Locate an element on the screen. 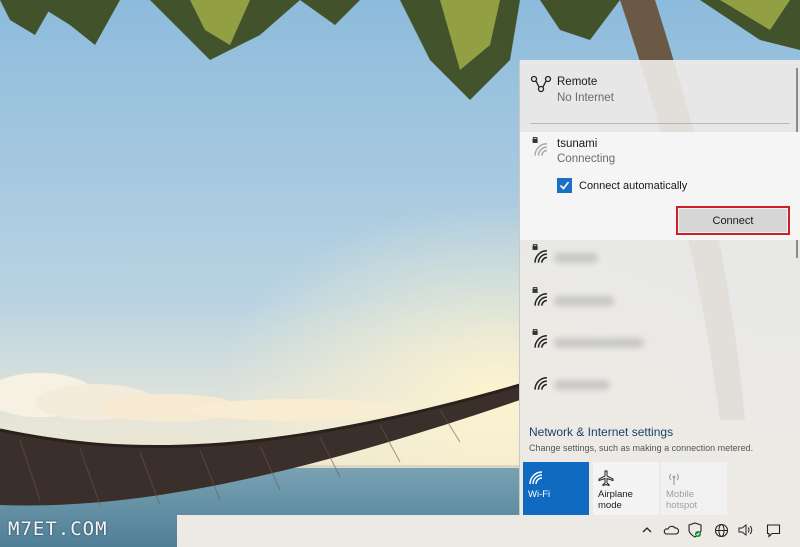  network-item-remote: Remote No Internet is located at coordinates (660, 93).